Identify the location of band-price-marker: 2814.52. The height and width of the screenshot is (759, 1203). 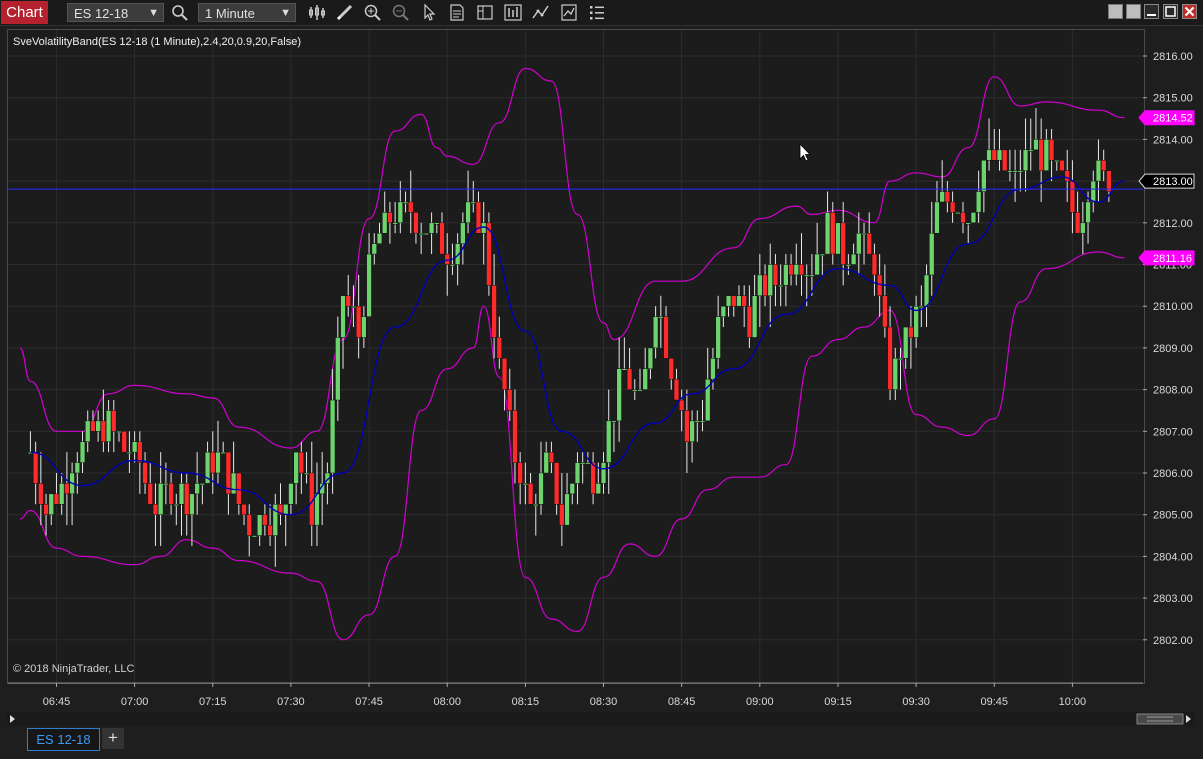
(1166, 118).